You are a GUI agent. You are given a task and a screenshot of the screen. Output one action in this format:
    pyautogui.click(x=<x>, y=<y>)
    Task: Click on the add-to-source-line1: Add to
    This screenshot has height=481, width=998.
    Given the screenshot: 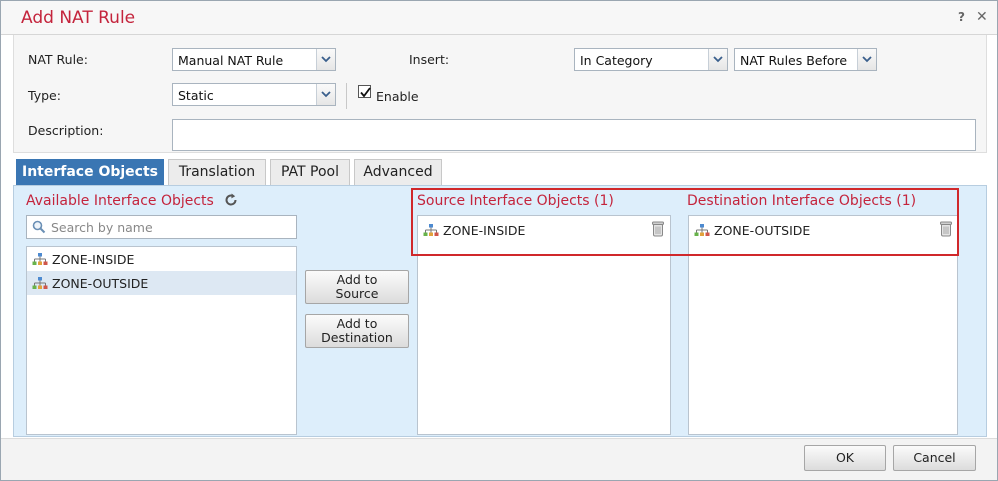 What is the action you would take?
    pyautogui.click(x=357, y=279)
    